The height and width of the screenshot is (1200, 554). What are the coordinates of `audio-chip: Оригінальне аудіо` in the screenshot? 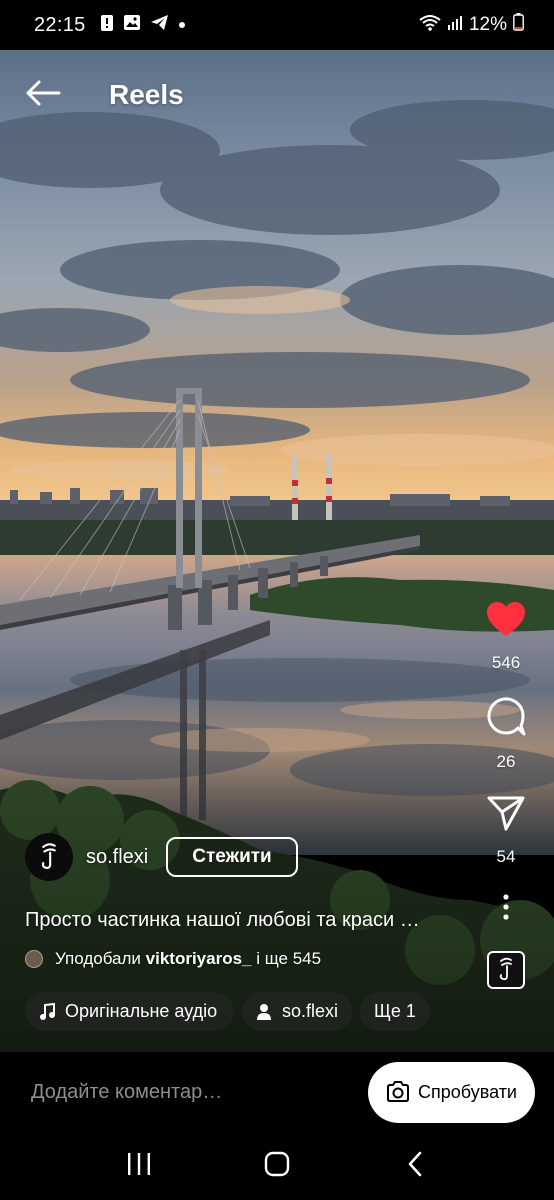 It's located at (129, 1011).